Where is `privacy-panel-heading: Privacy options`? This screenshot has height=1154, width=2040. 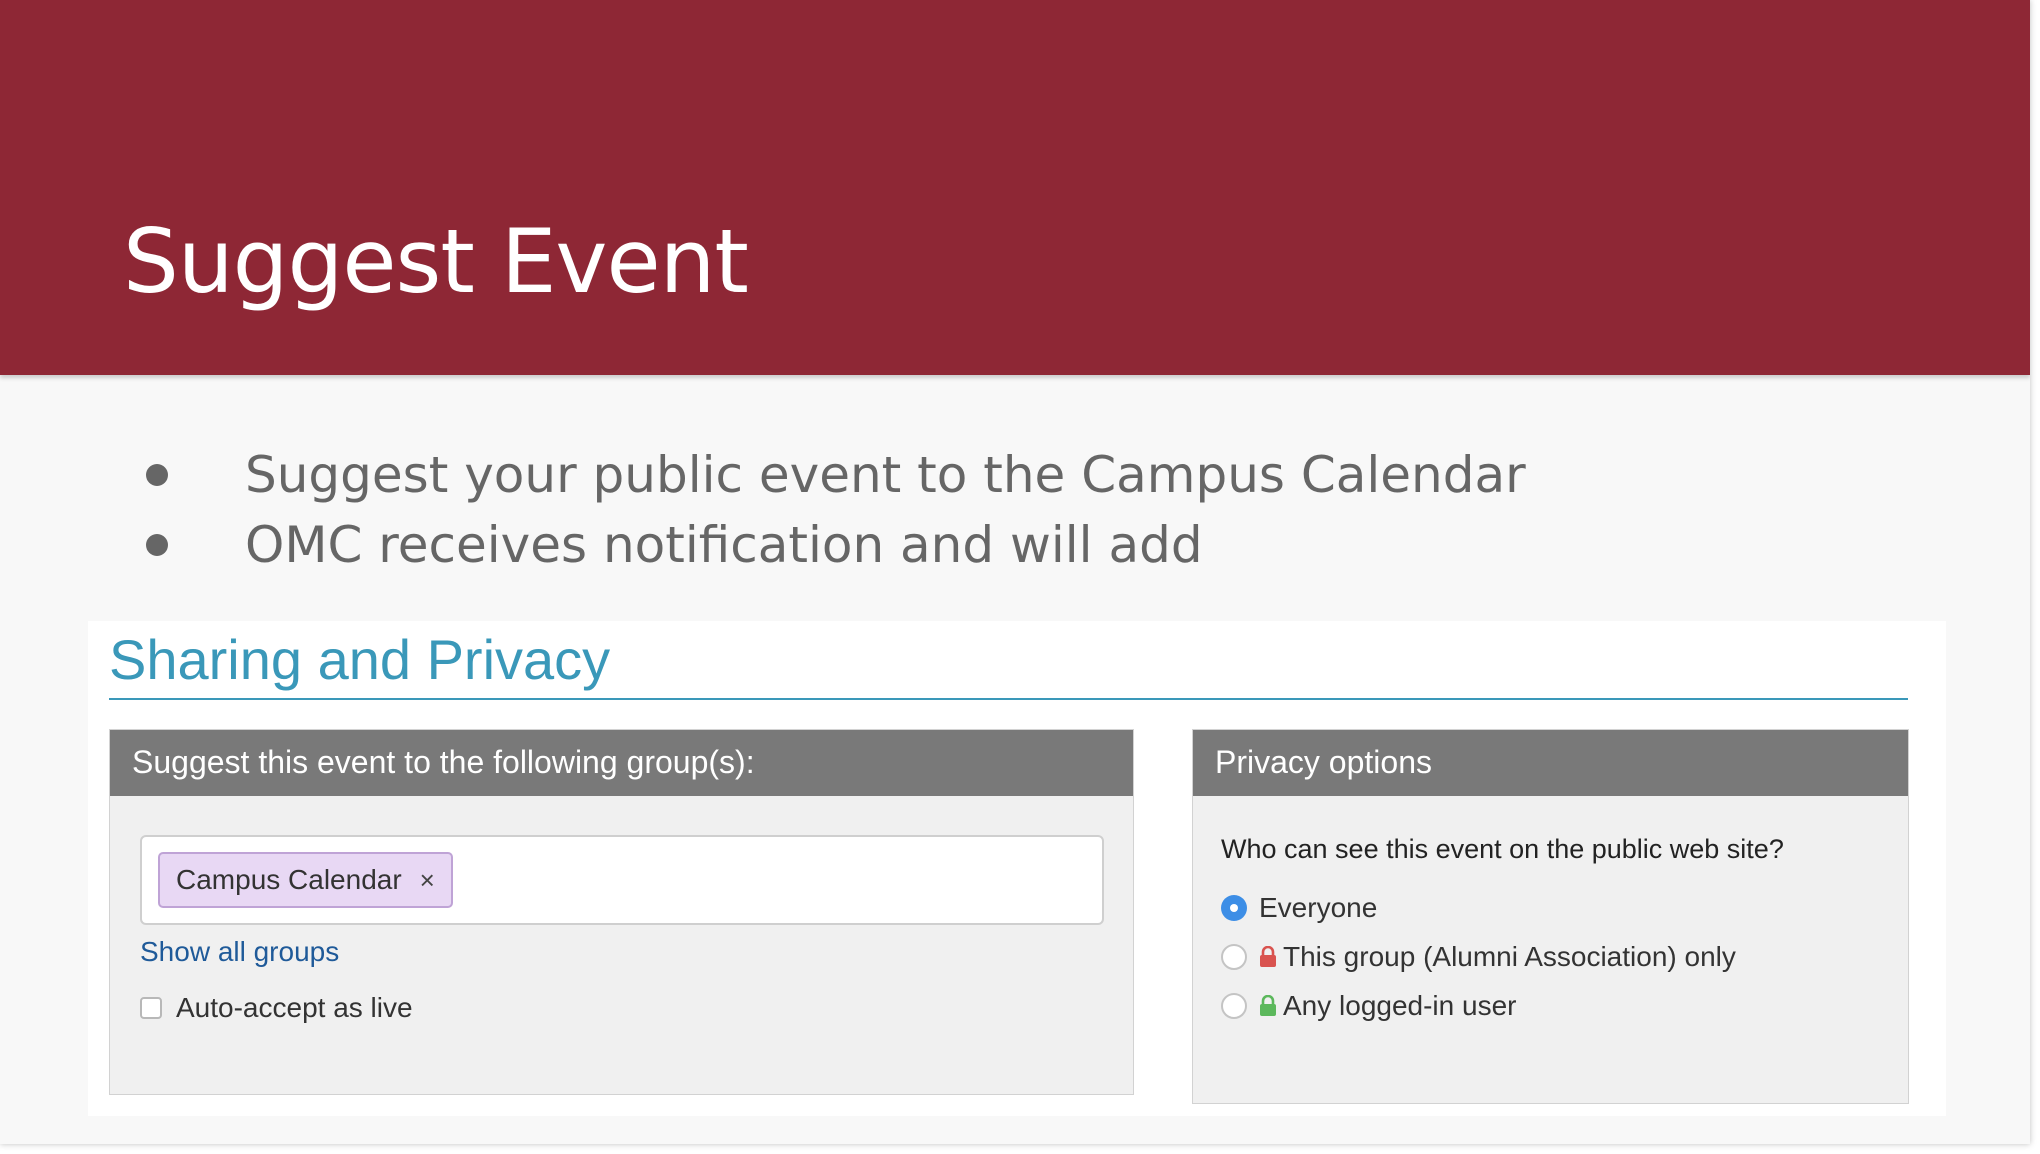 privacy-panel-heading: Privacy options is located at coordinates (1550, 763).